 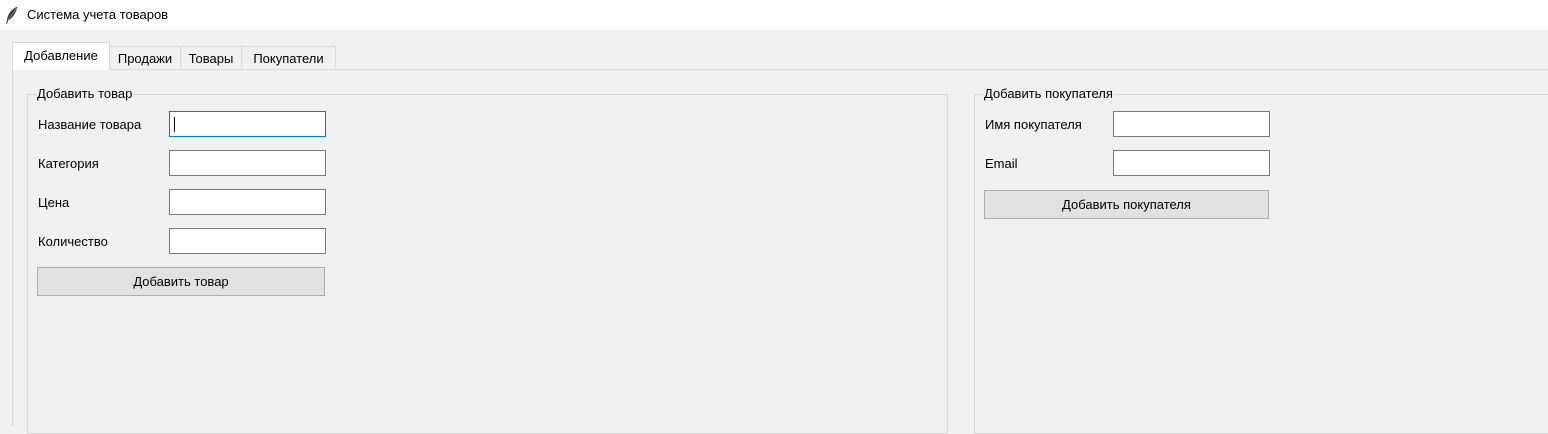 What do you see at coordinates (1001, 163) in the screenshot?
I see `email-label: Email` at bounding box center [1001, 163].